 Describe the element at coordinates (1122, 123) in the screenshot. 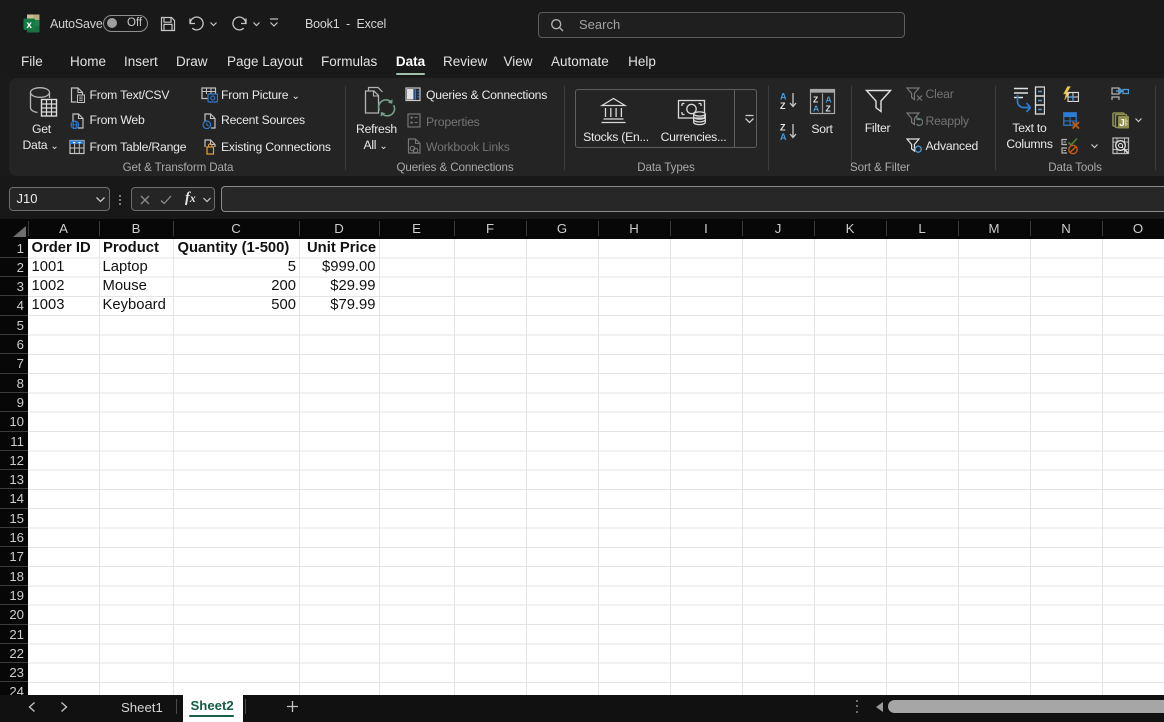

I see `svg-text: J` at that location.